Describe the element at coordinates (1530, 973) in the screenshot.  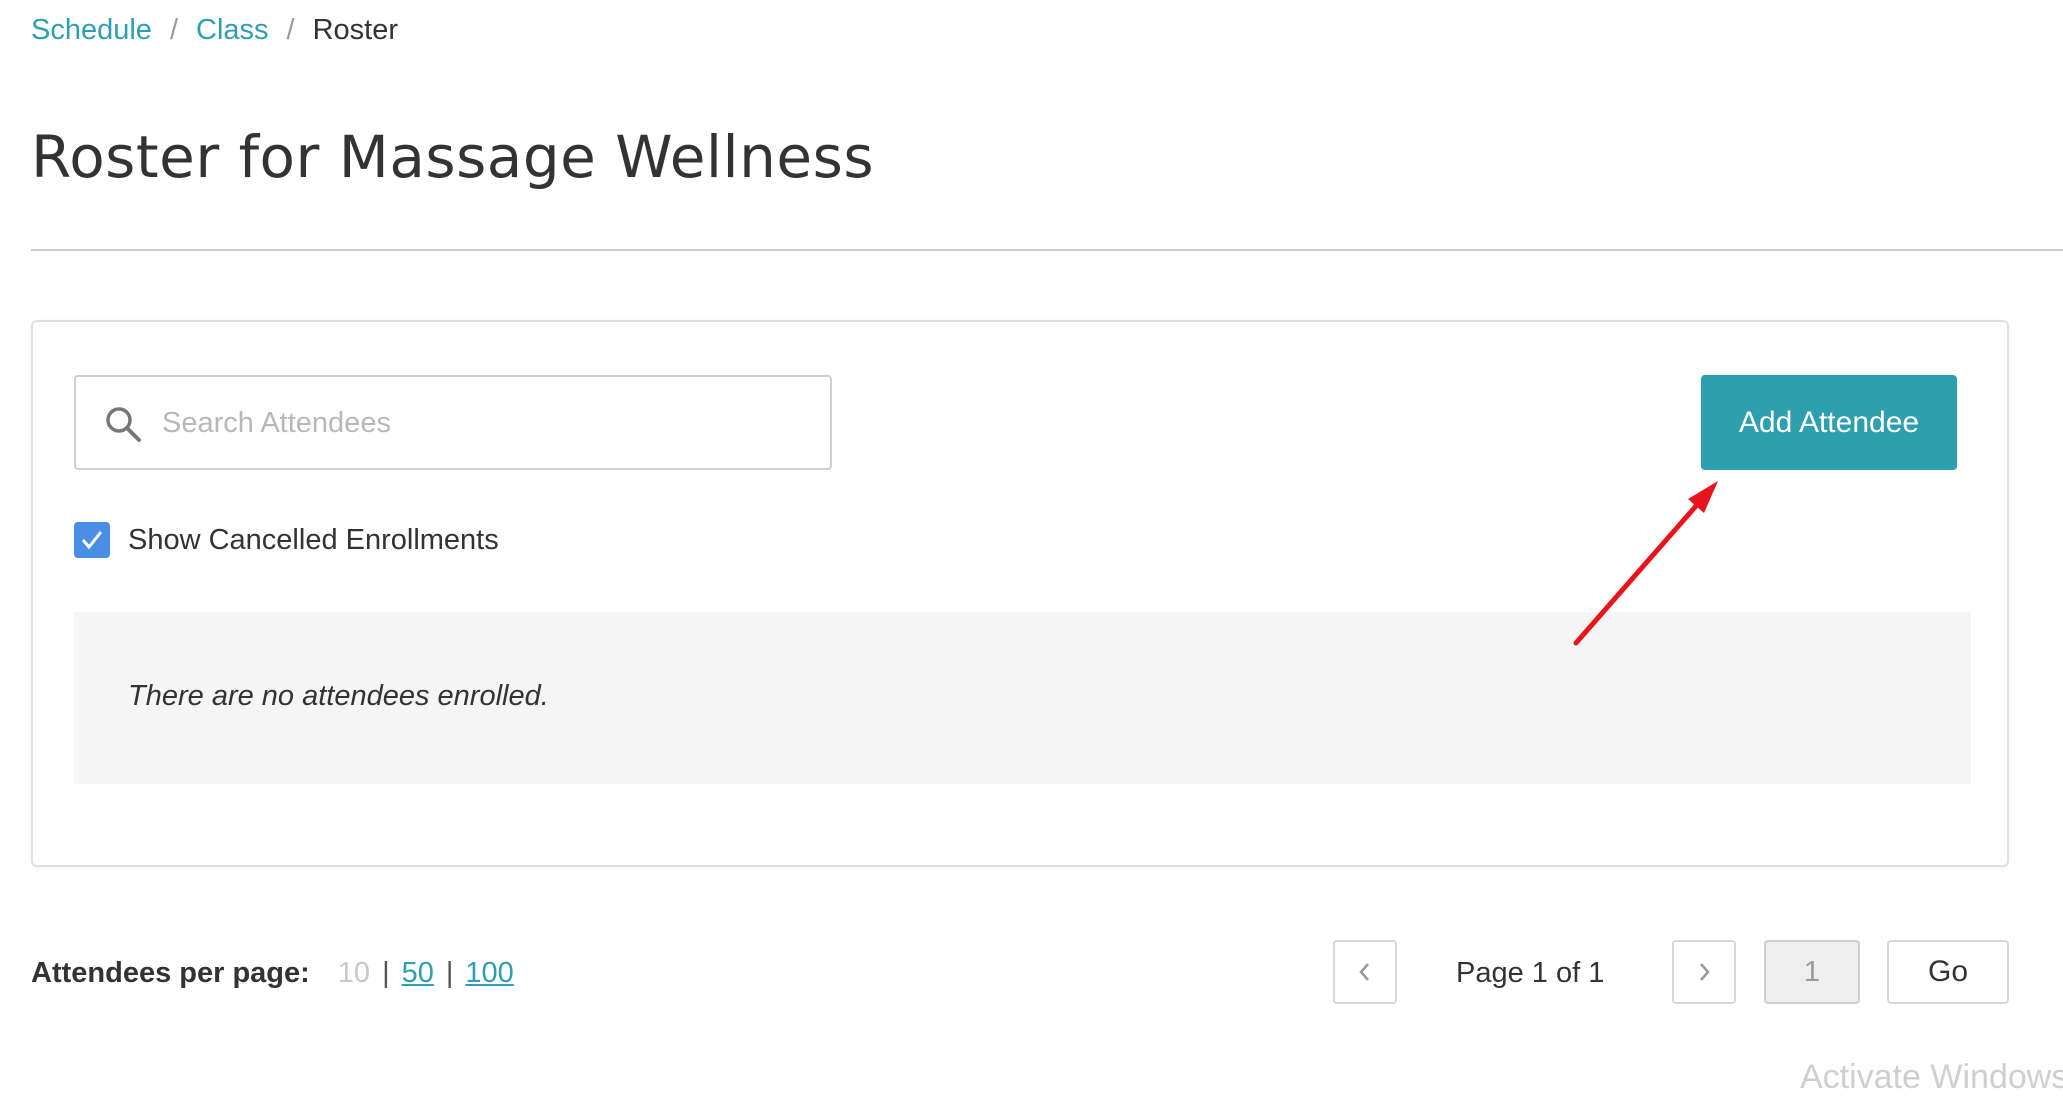
I see `page-status: Page 1 of 1` at that location.